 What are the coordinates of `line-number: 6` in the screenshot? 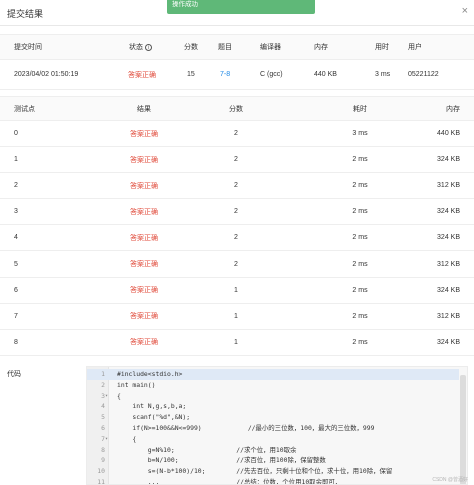 It's located at (103, 428).